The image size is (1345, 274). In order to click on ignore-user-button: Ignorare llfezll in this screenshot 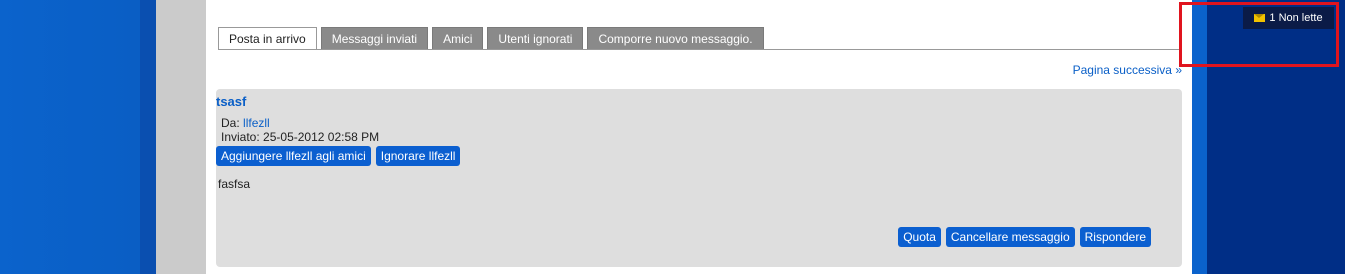, I will do `click(418, 156)`.